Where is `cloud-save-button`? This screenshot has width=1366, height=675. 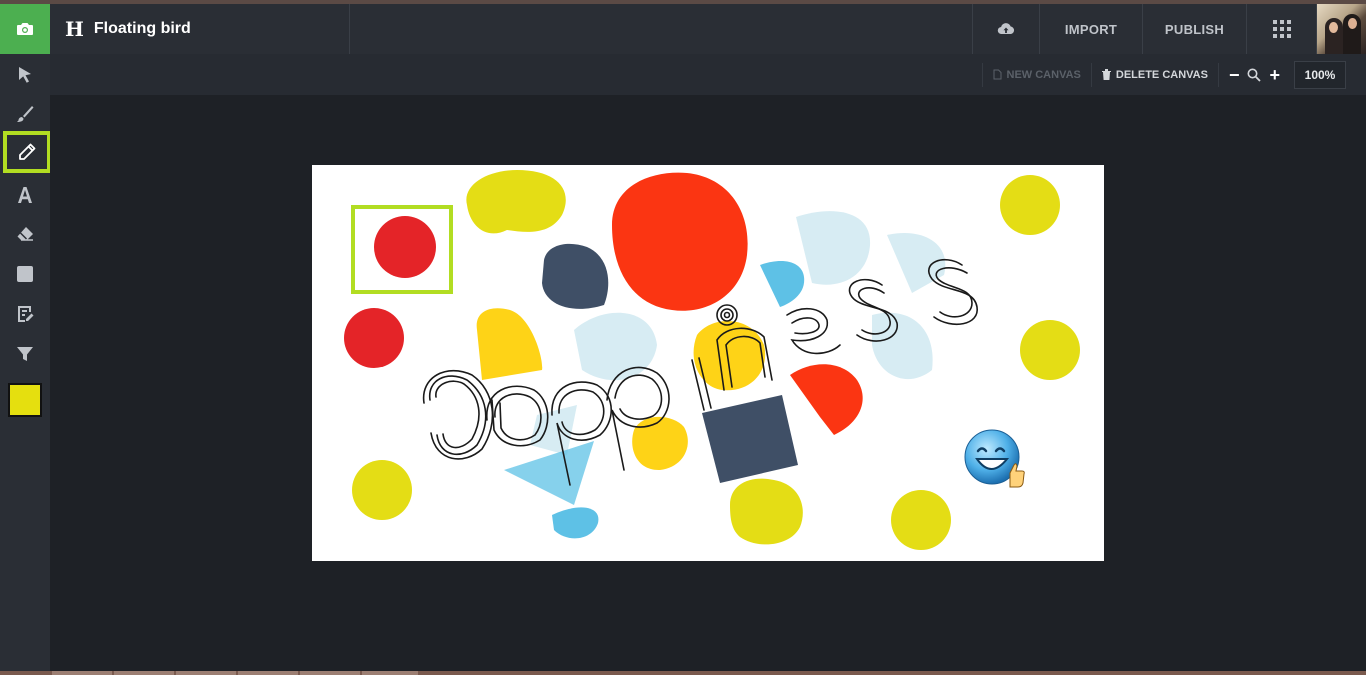
cloud-save-button is located at coordinates (1005, 29).